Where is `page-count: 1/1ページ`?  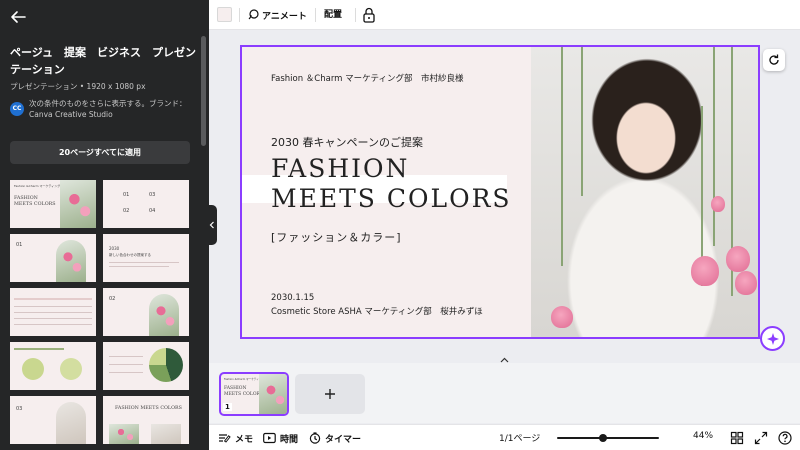
page-count: 1/1ページ is located at coordinates (519, 437).